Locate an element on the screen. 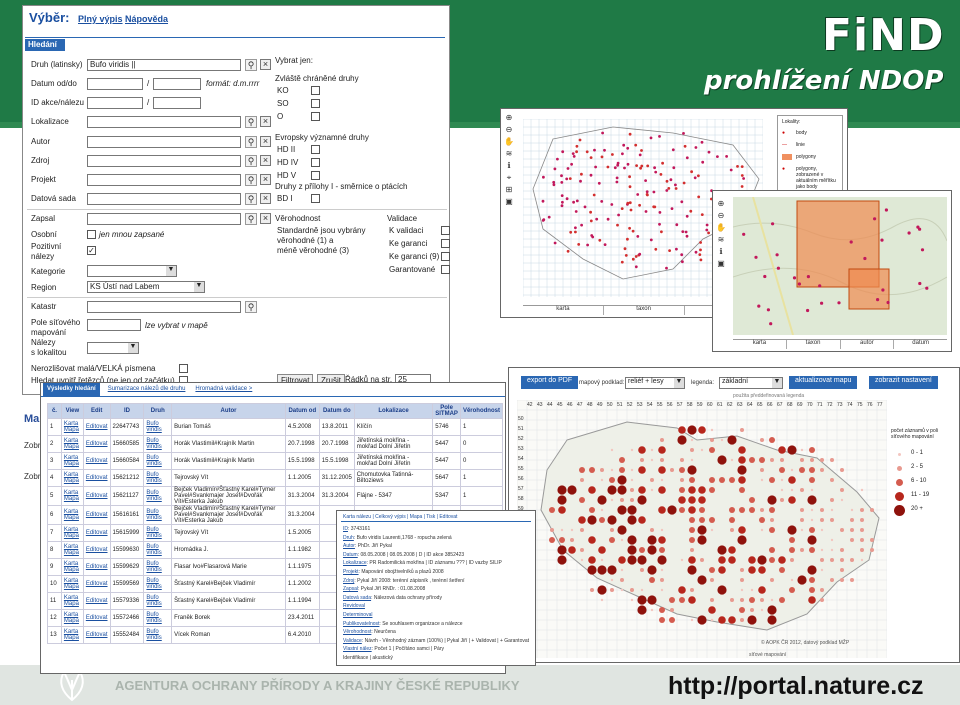 Image resolution: width=960 pixels, height=705 pixels. species-search-icon: ⚲ is located at coordinates (251, 65).